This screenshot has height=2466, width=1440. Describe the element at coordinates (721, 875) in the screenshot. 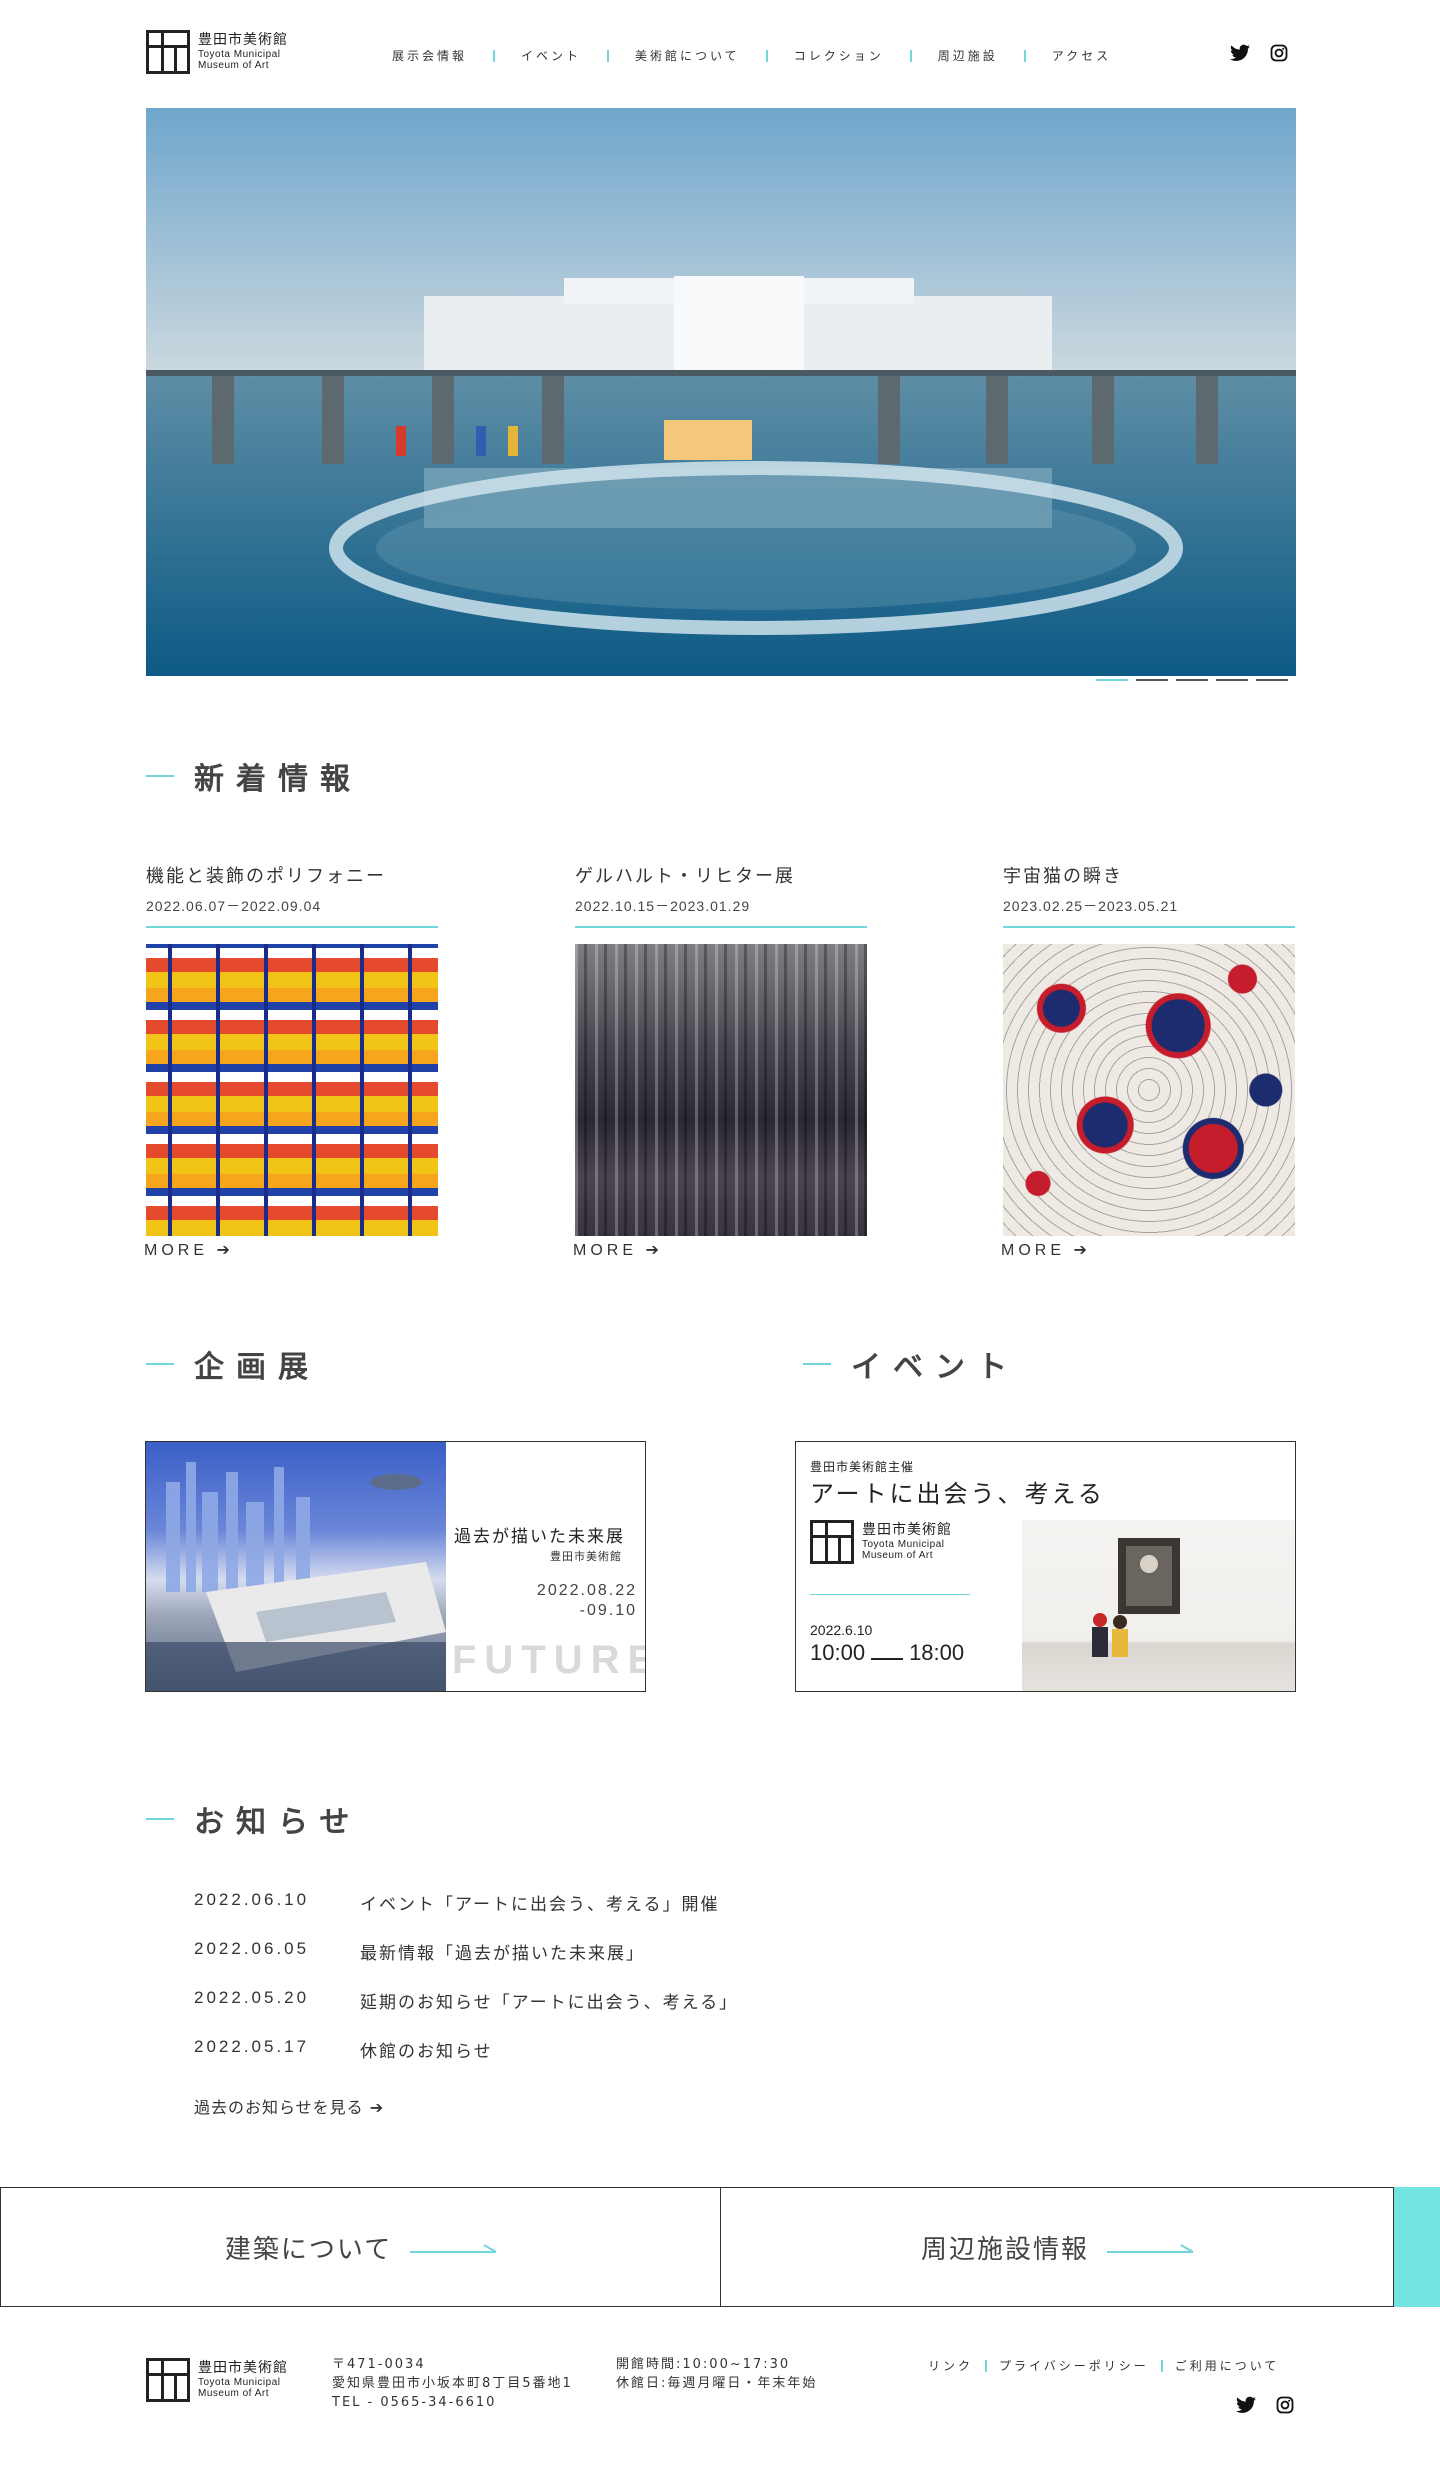

I see `news-card-title: ゲルハルト・リヒター展` at that location.